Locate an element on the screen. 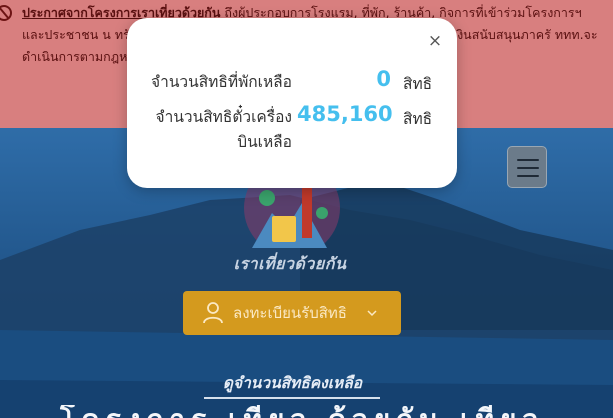  remaining-rights-link: ดูจำนวนสิทธิคงเหลือ is located at coordinates (292, 382).